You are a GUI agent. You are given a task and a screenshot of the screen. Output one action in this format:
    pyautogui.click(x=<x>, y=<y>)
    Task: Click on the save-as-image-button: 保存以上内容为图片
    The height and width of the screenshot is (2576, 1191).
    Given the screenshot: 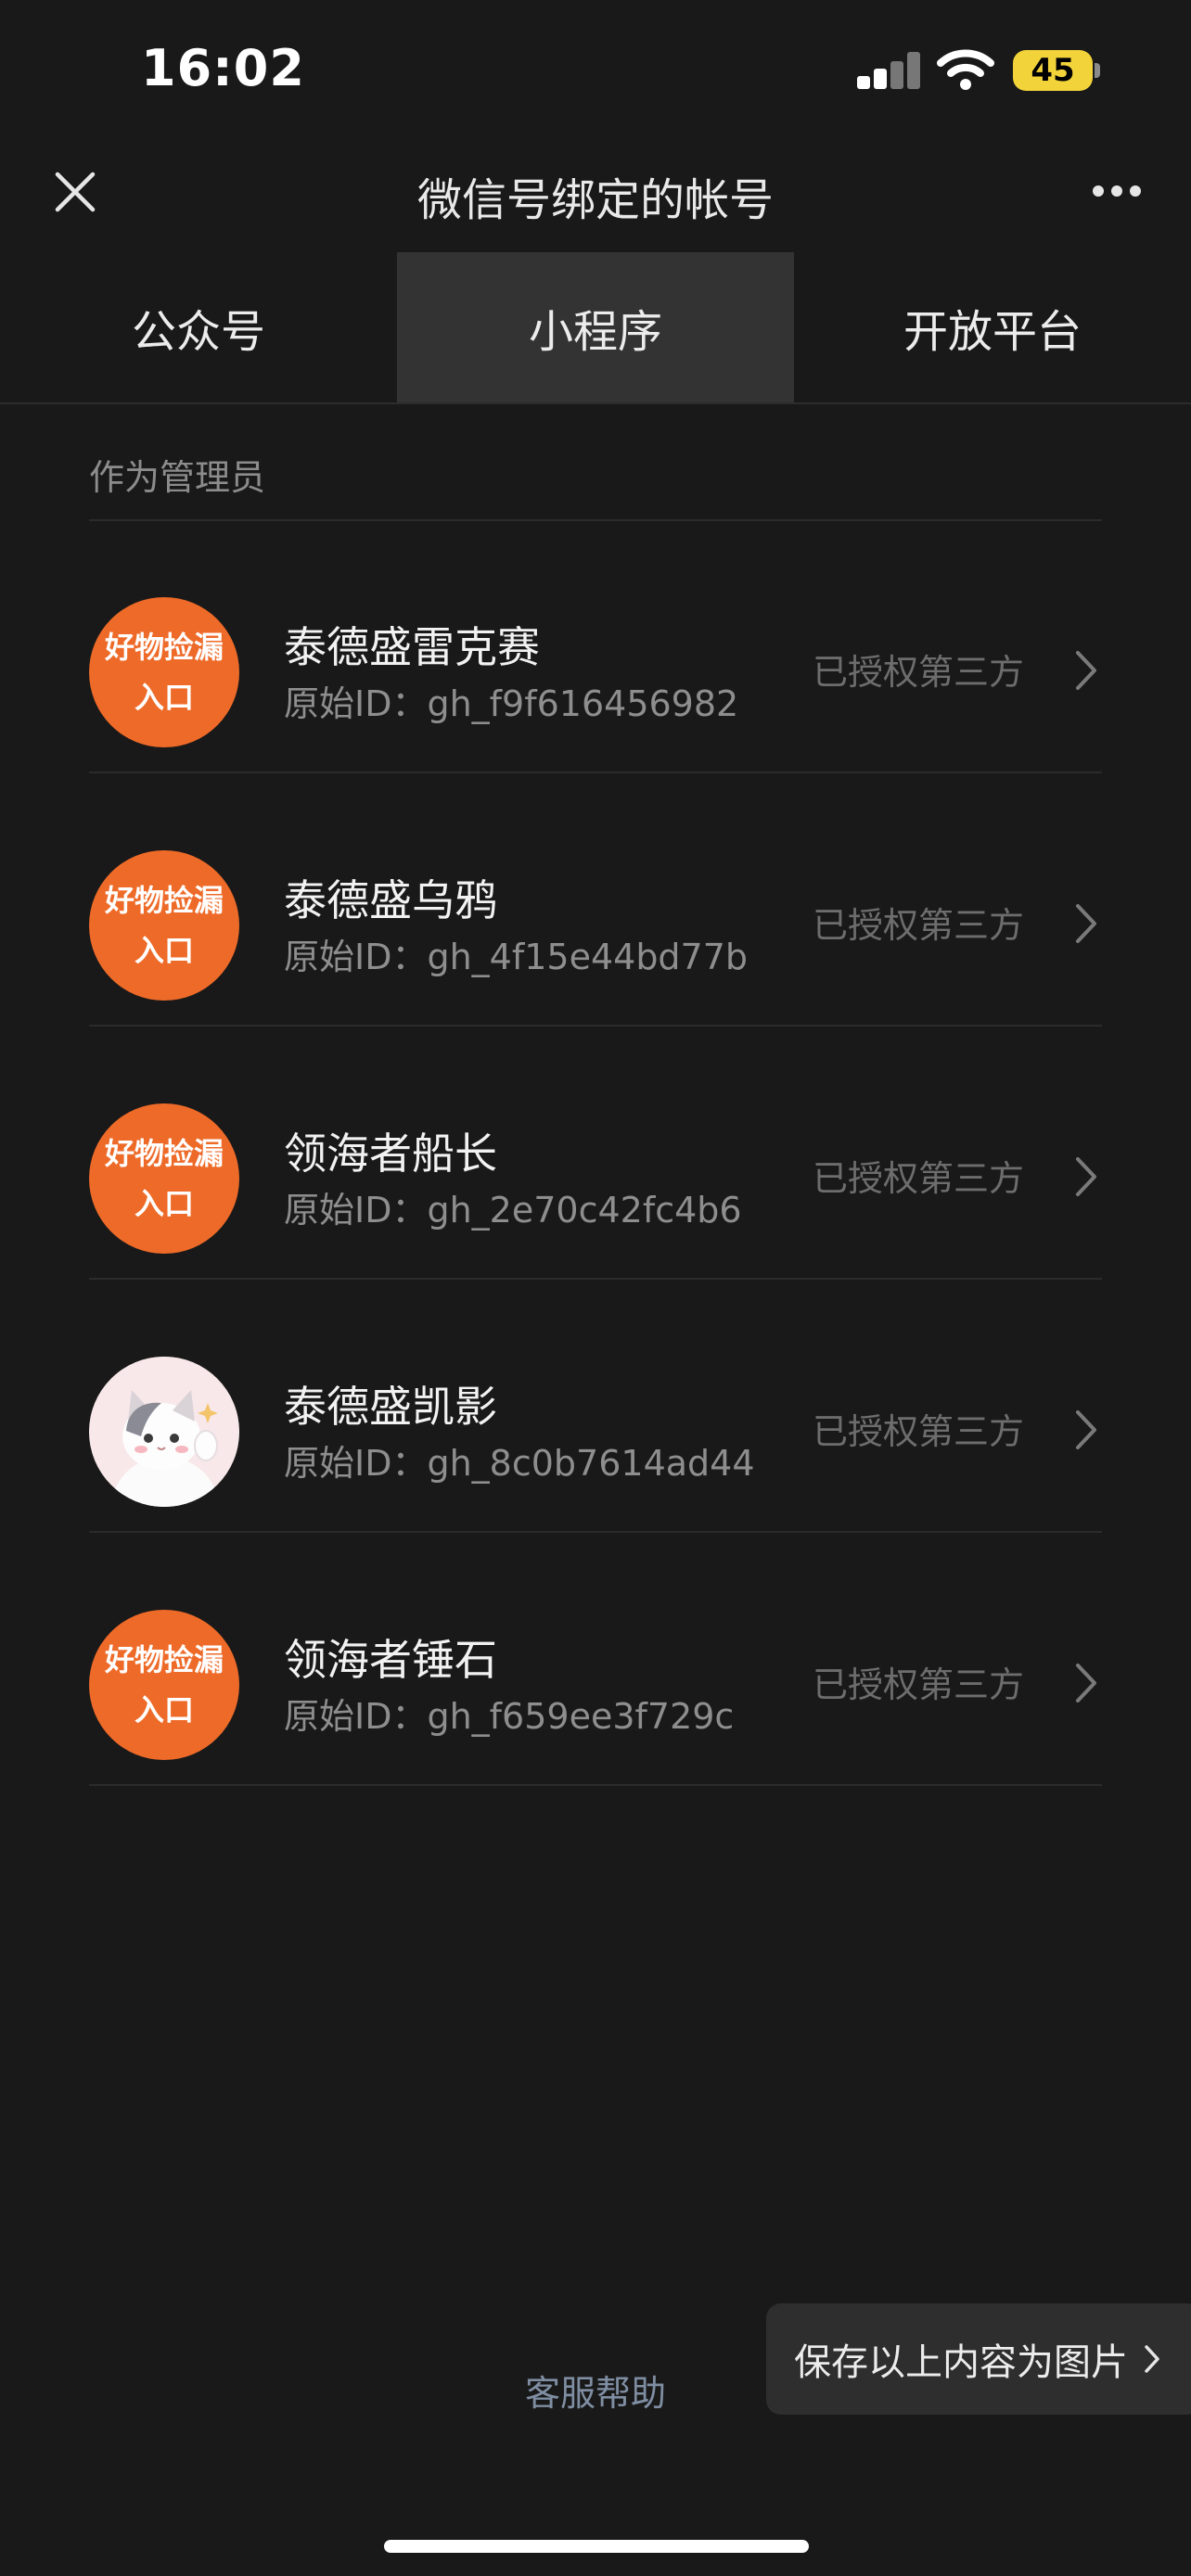 What is the action you would take?
    pyautogui.click(x=978, y=2359)
    